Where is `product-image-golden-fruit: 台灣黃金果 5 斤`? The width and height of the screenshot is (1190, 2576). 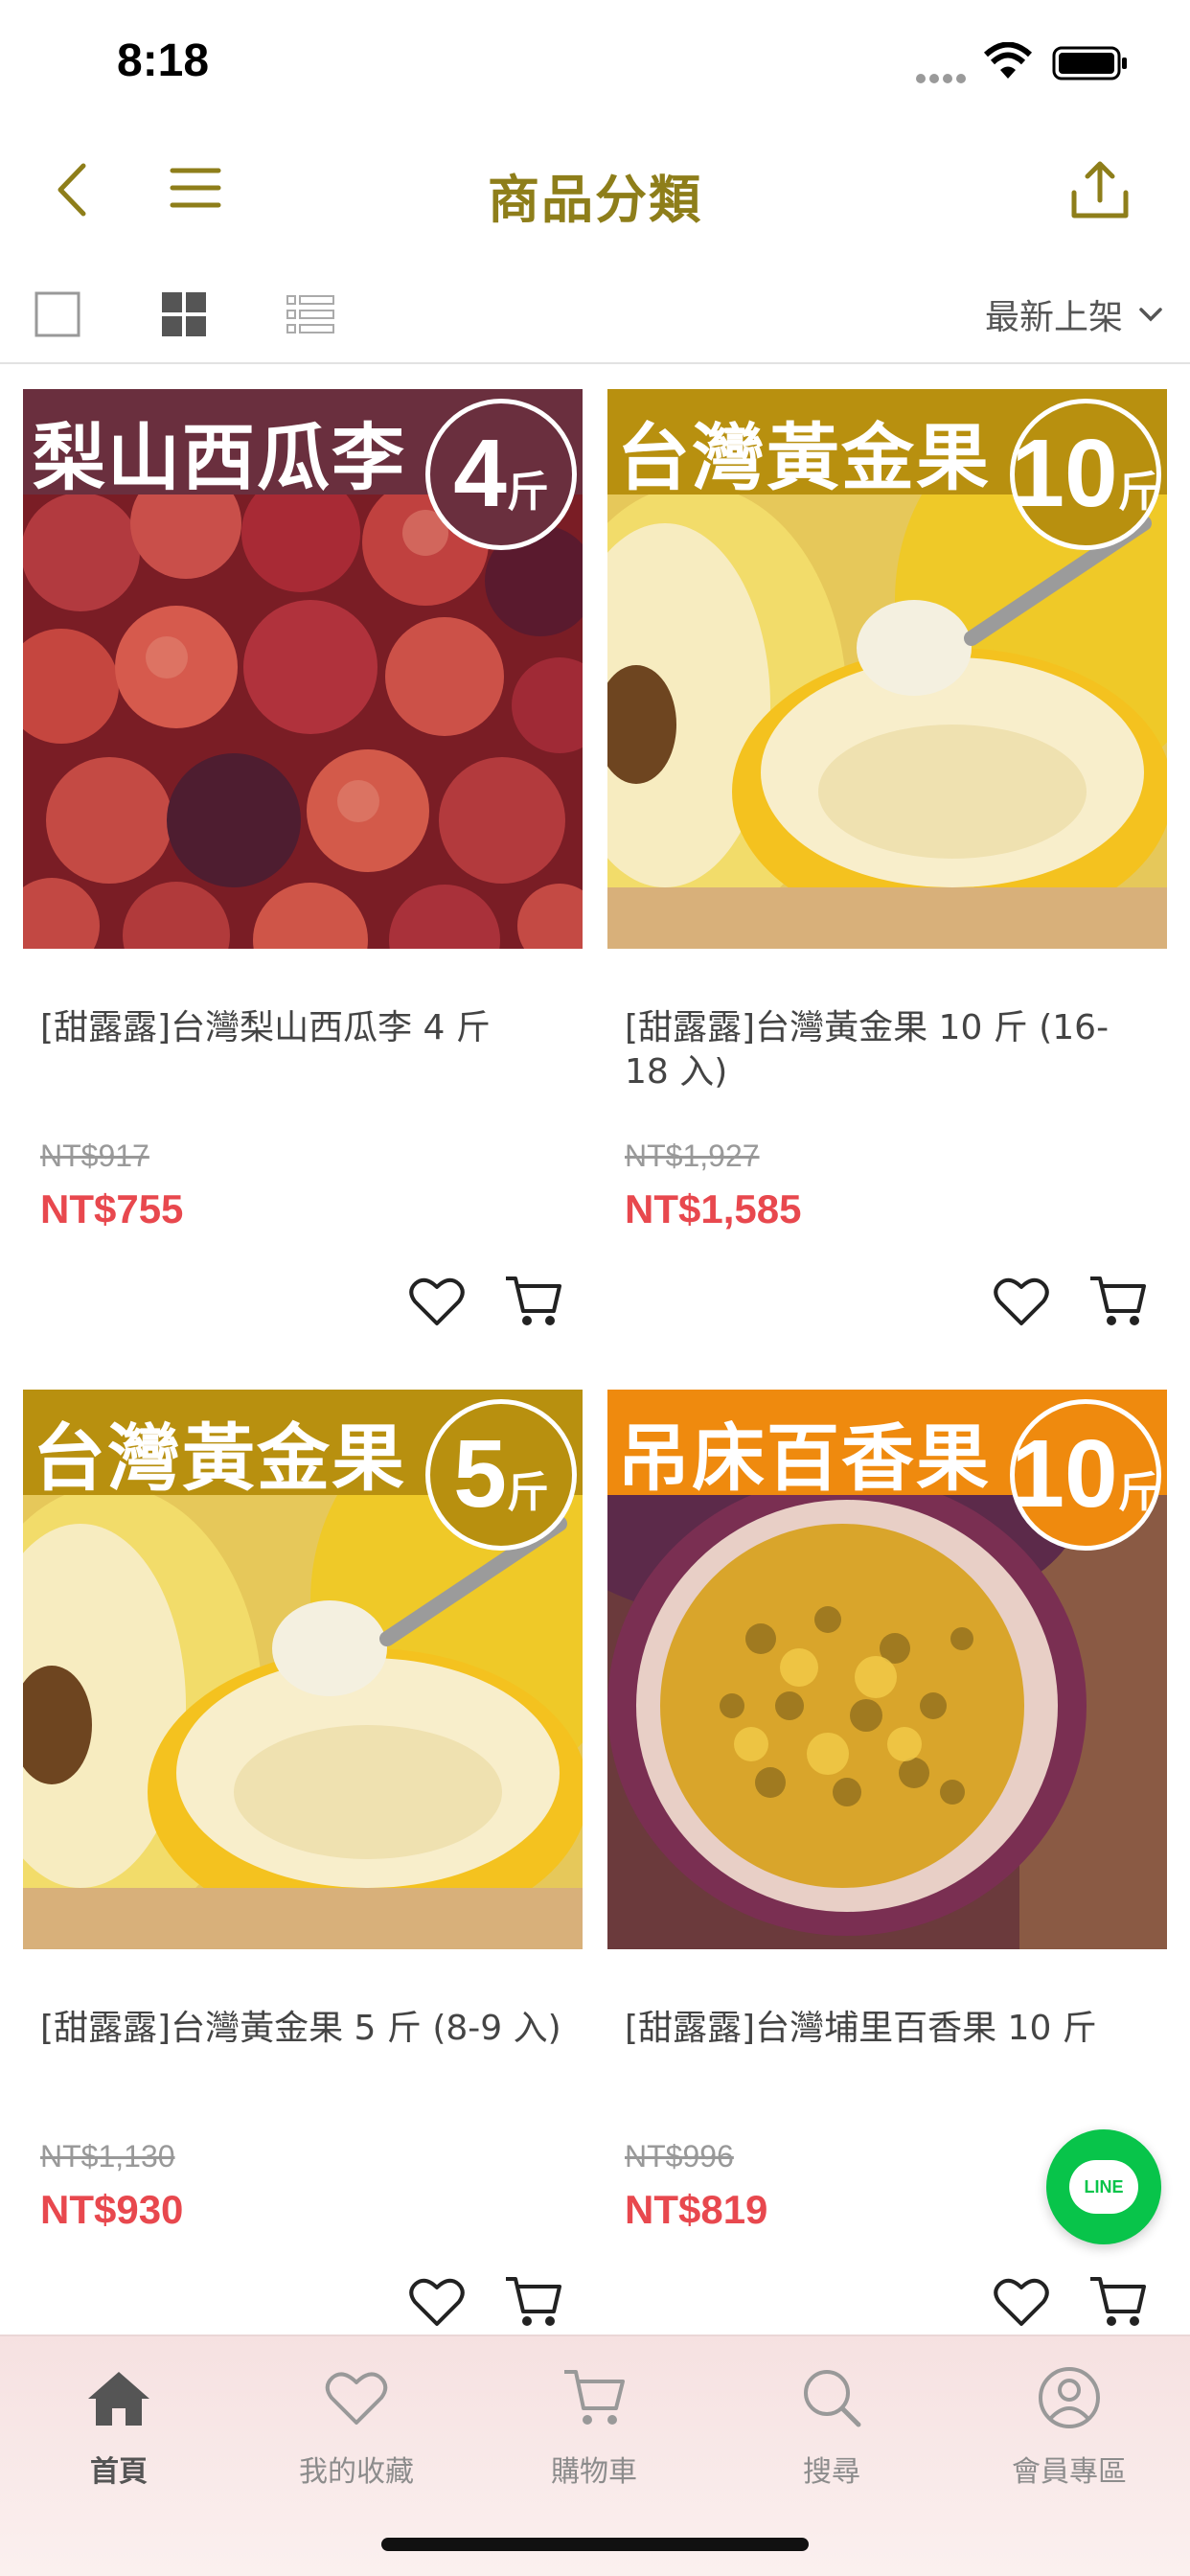 product-image-golden-fruit: 台灣黃金果 5 斤 is located at coordinates (303, 1669).